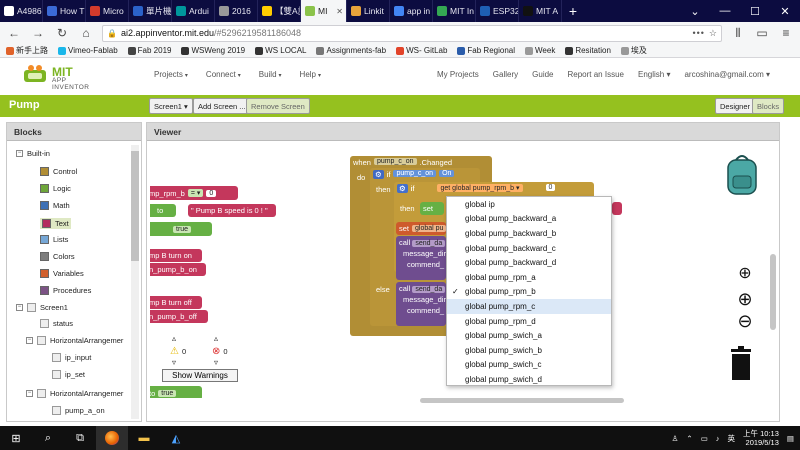  I want to click on bookmark-item: WS LOCAL, so click(280, 50).